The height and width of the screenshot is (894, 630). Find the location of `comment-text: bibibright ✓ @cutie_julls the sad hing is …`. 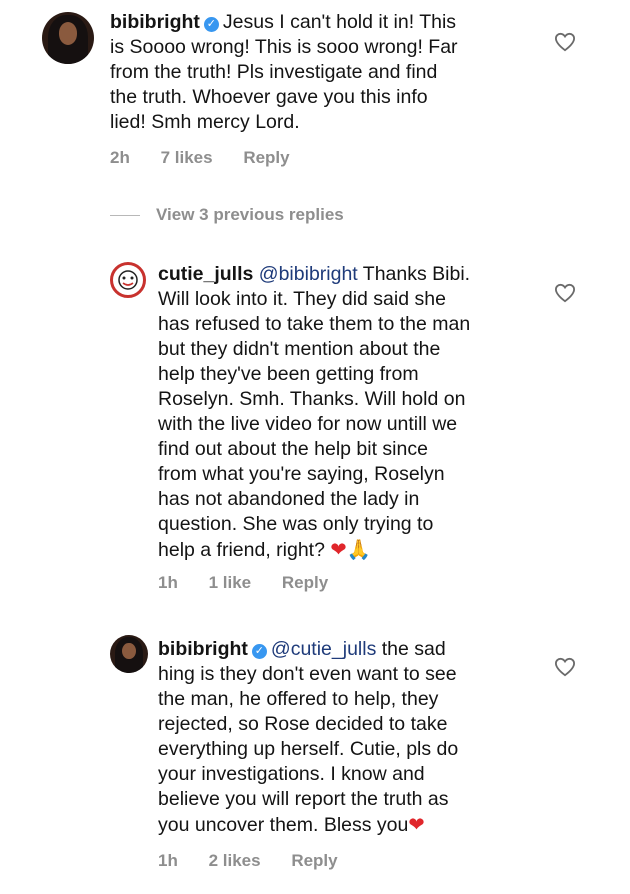

comment-text: bibibright ✓ @cutie_julls the sad hing is … is located at coordinates (308, 737).